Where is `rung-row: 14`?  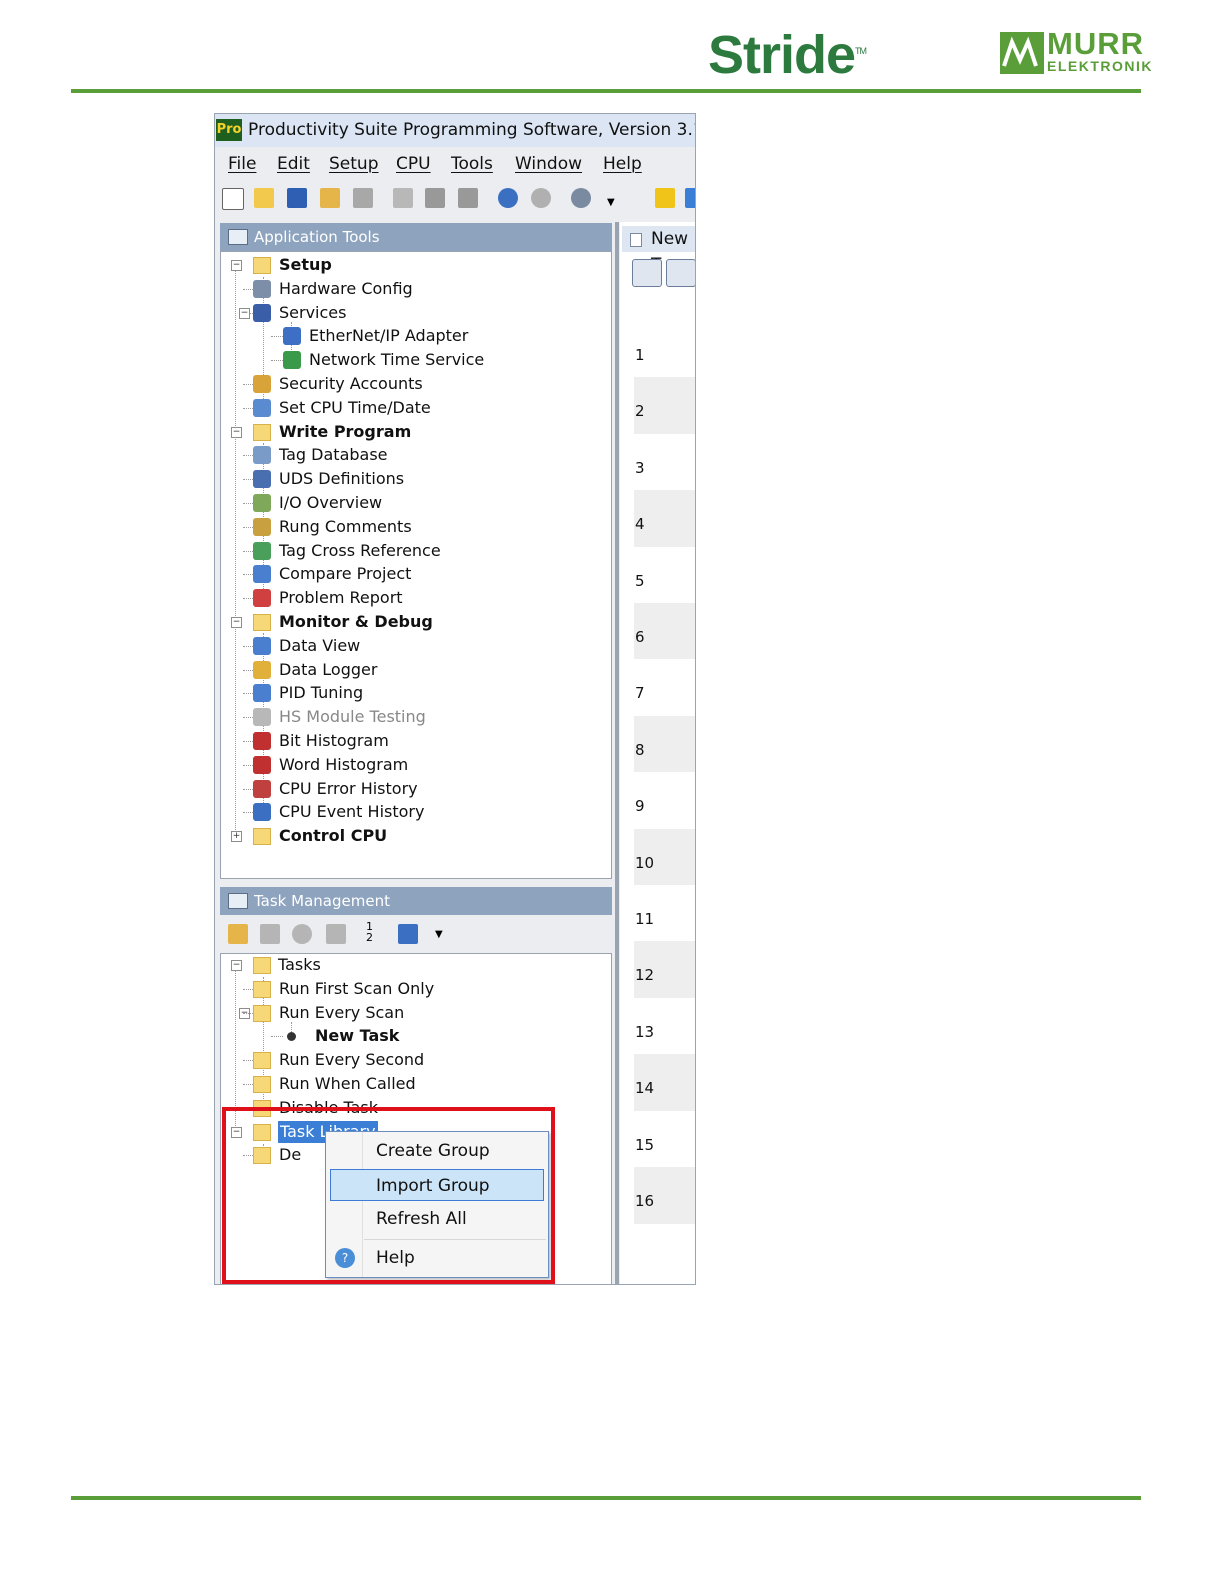
rung-row: 14 is located at coordinates (664, 1083).